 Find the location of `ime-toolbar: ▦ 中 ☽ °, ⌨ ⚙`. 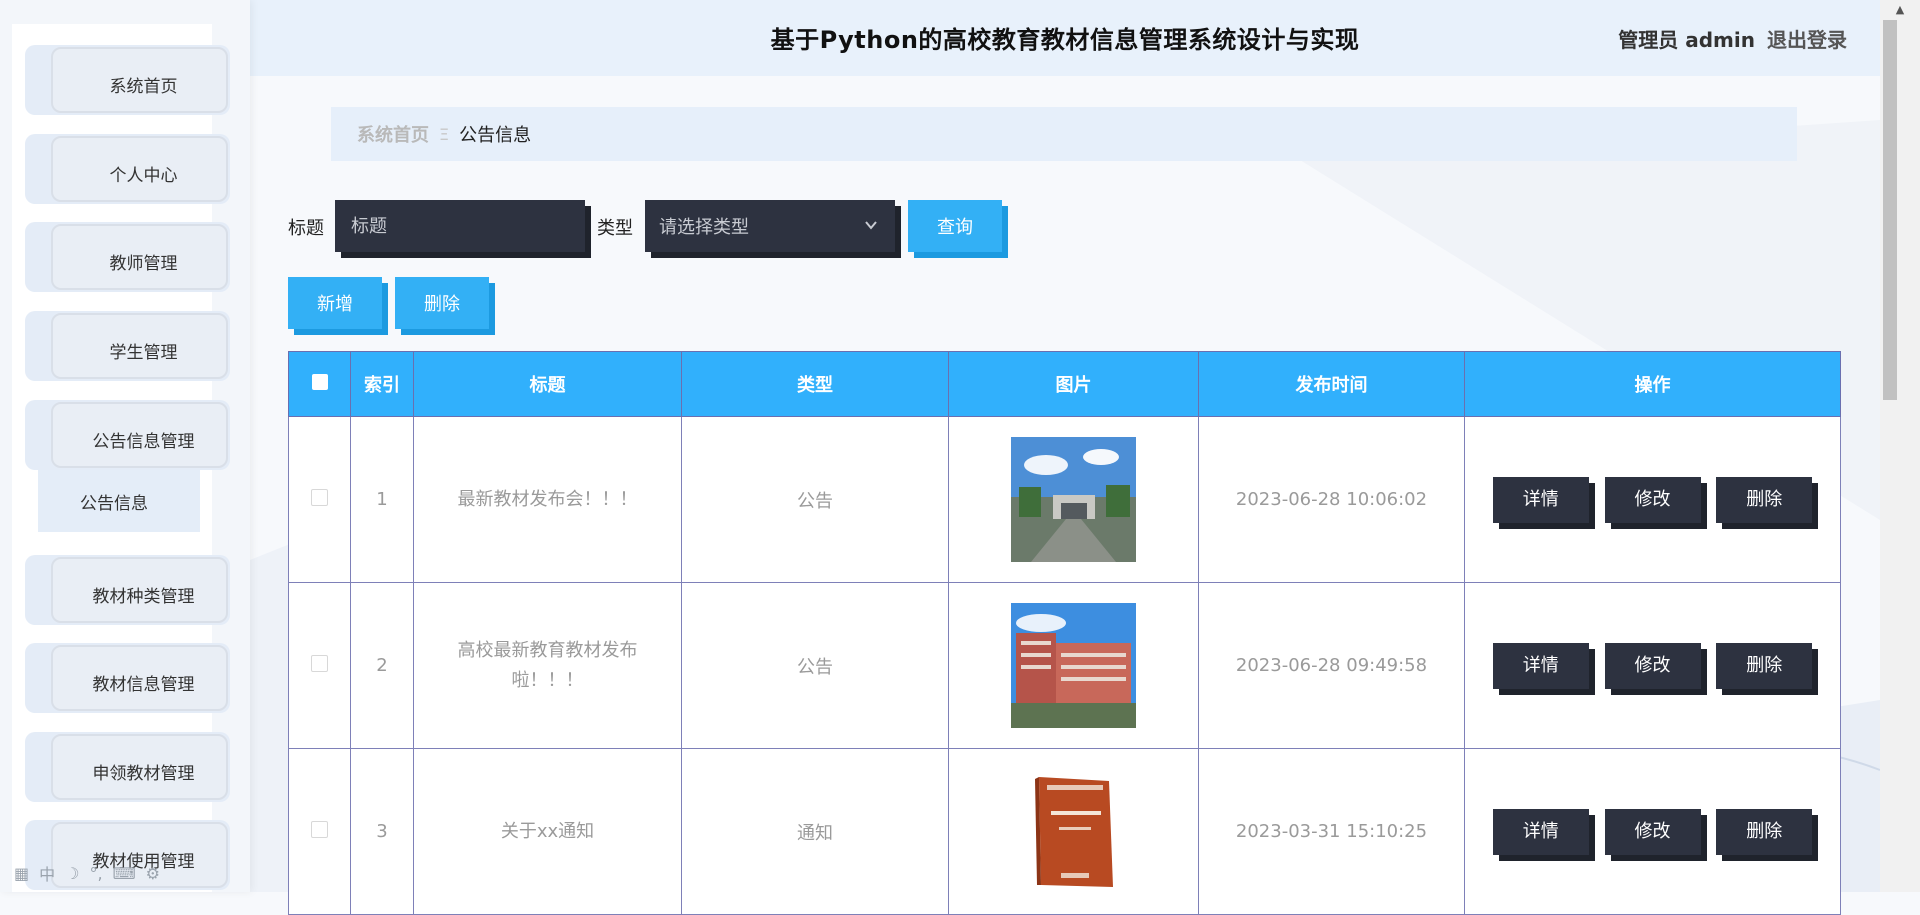

ime-toolbar: ▦ 中 ☽ °, ⌨ ⚙ is located at coordinates (104, 873).